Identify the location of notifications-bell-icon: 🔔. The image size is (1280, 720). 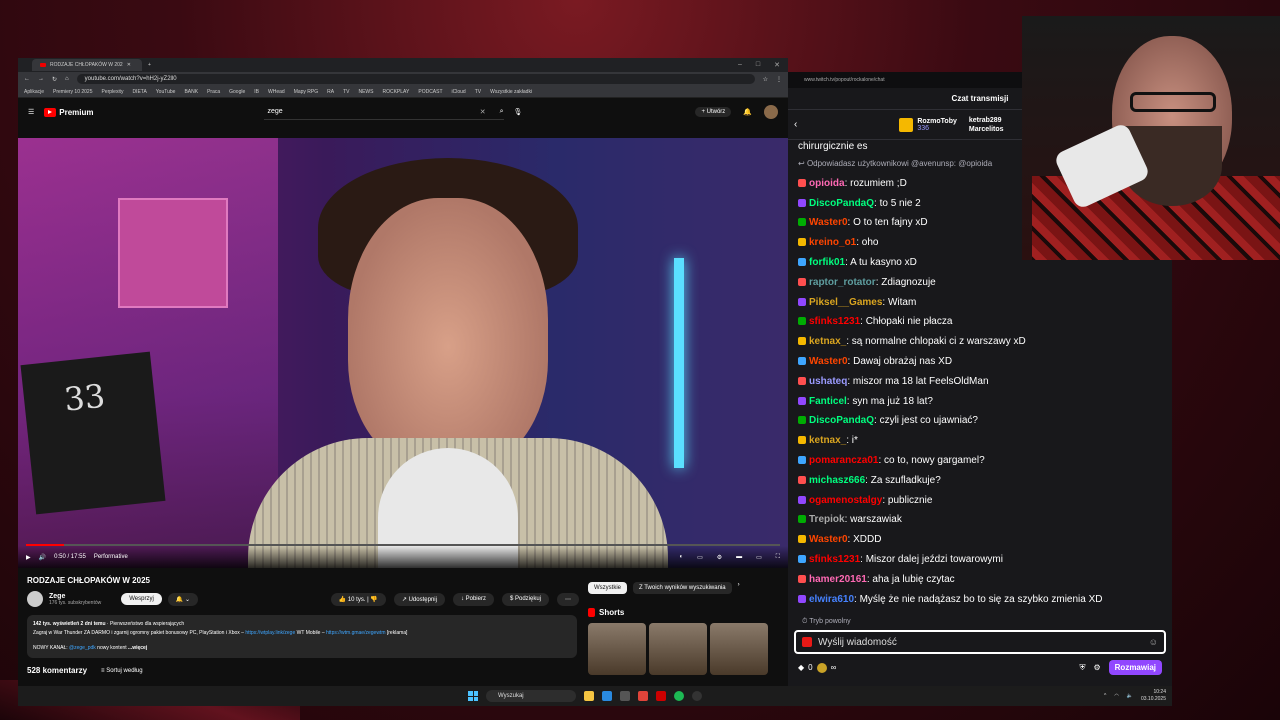
(747, 112).